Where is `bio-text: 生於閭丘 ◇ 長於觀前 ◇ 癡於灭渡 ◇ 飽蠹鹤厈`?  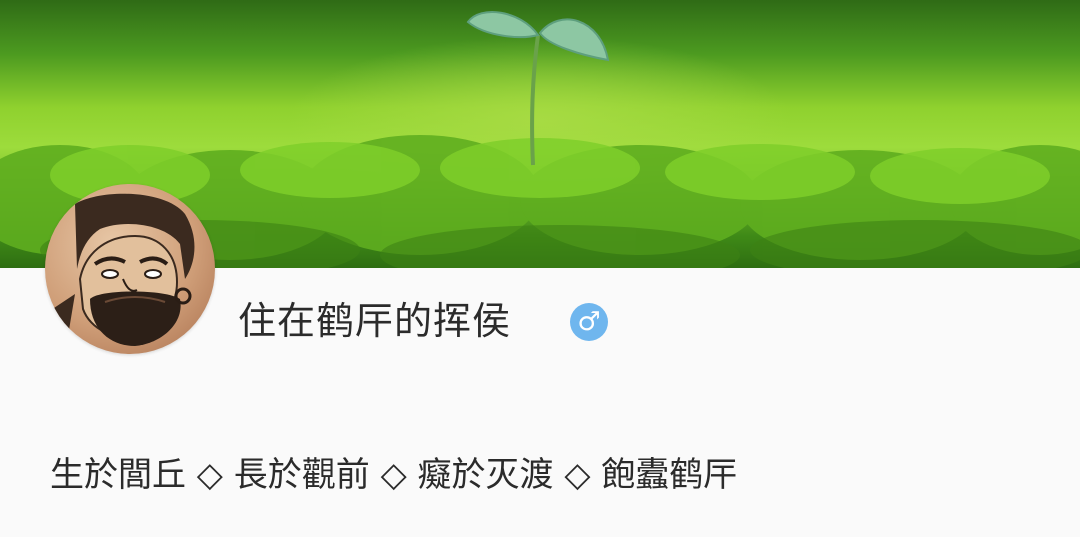
bio-text: 生於閭丘 ◇ 長於觀前 ◇ 癡於灭渡 ◇ 飽蠹鹤厈 is located at coordinates (394, 475).